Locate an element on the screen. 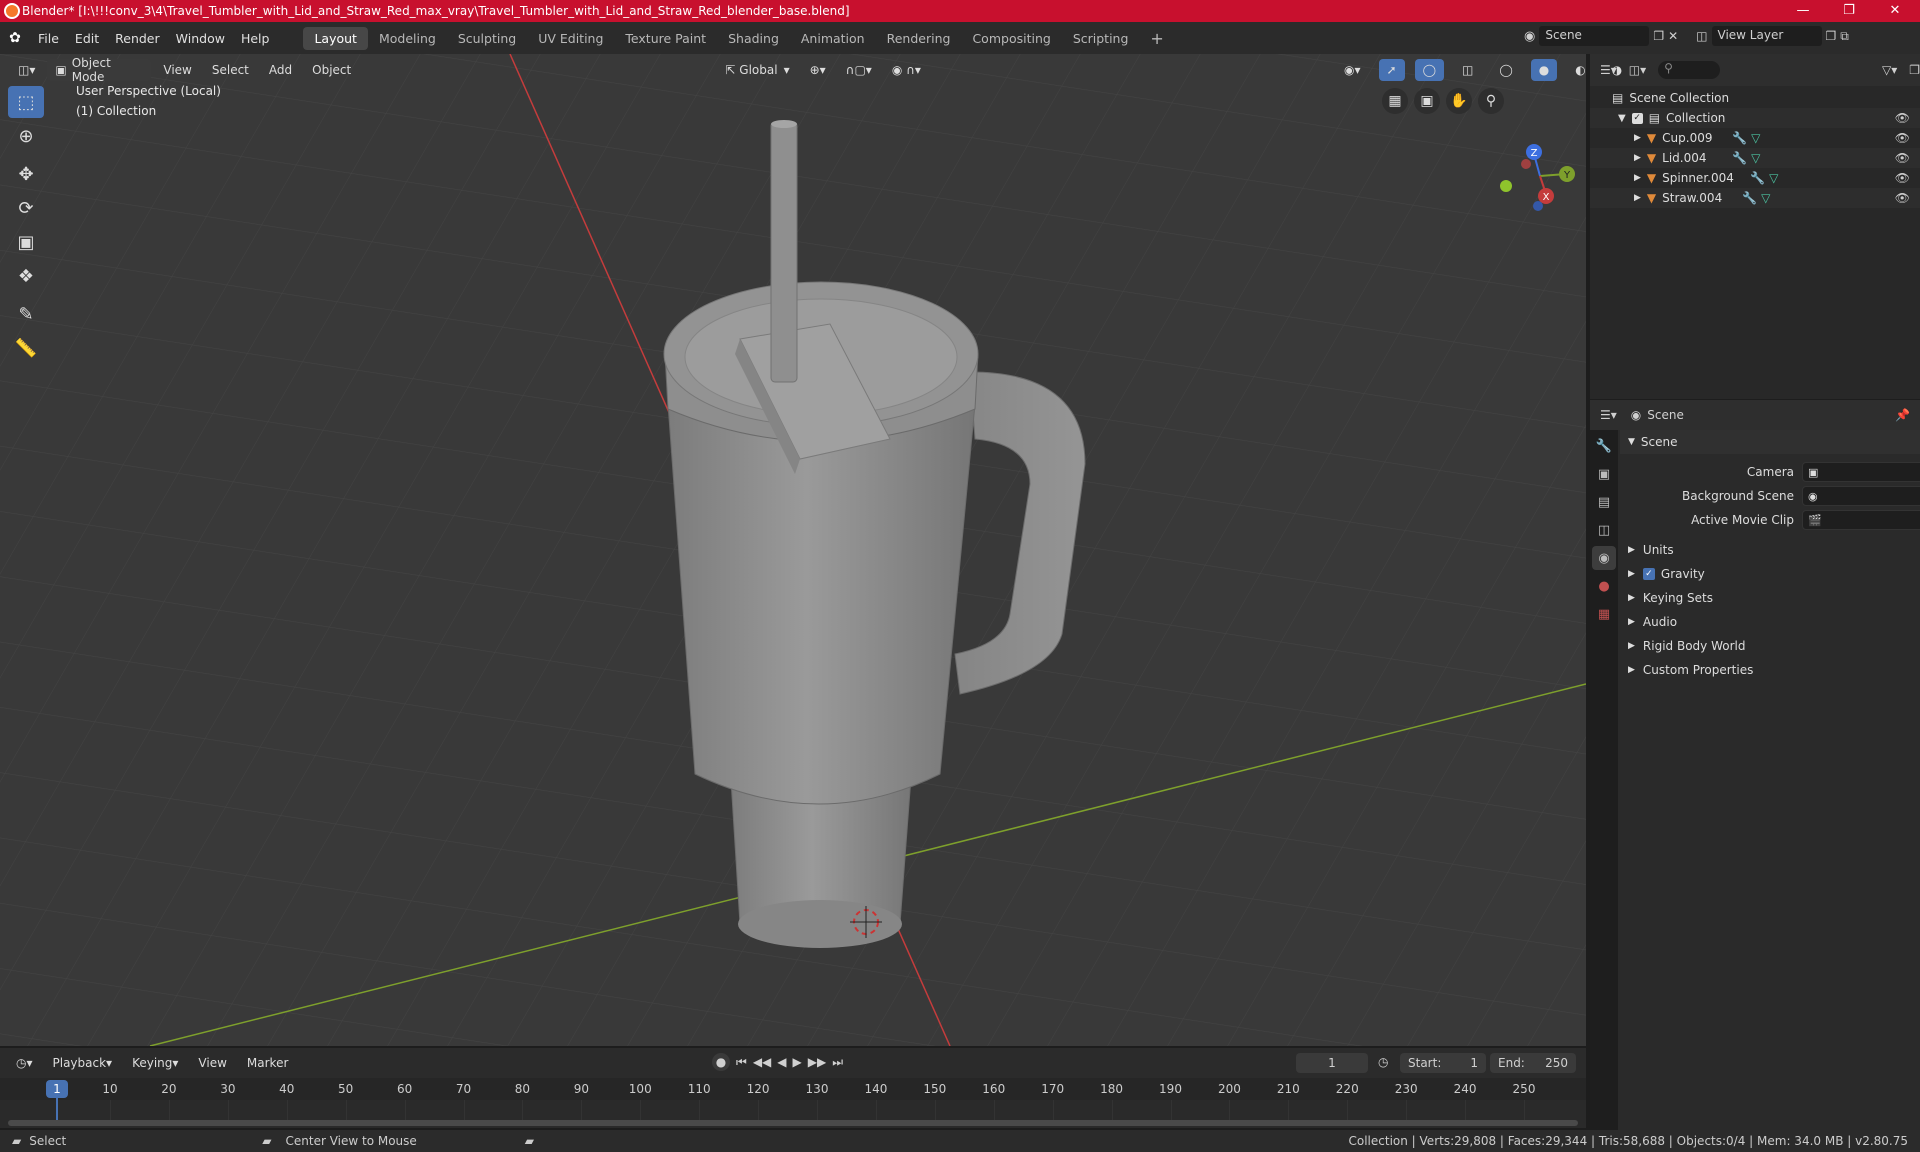  outliner-row-collection: ▼ ✓ ▤ Collection 👁 is located at coordinates (1755, 118).